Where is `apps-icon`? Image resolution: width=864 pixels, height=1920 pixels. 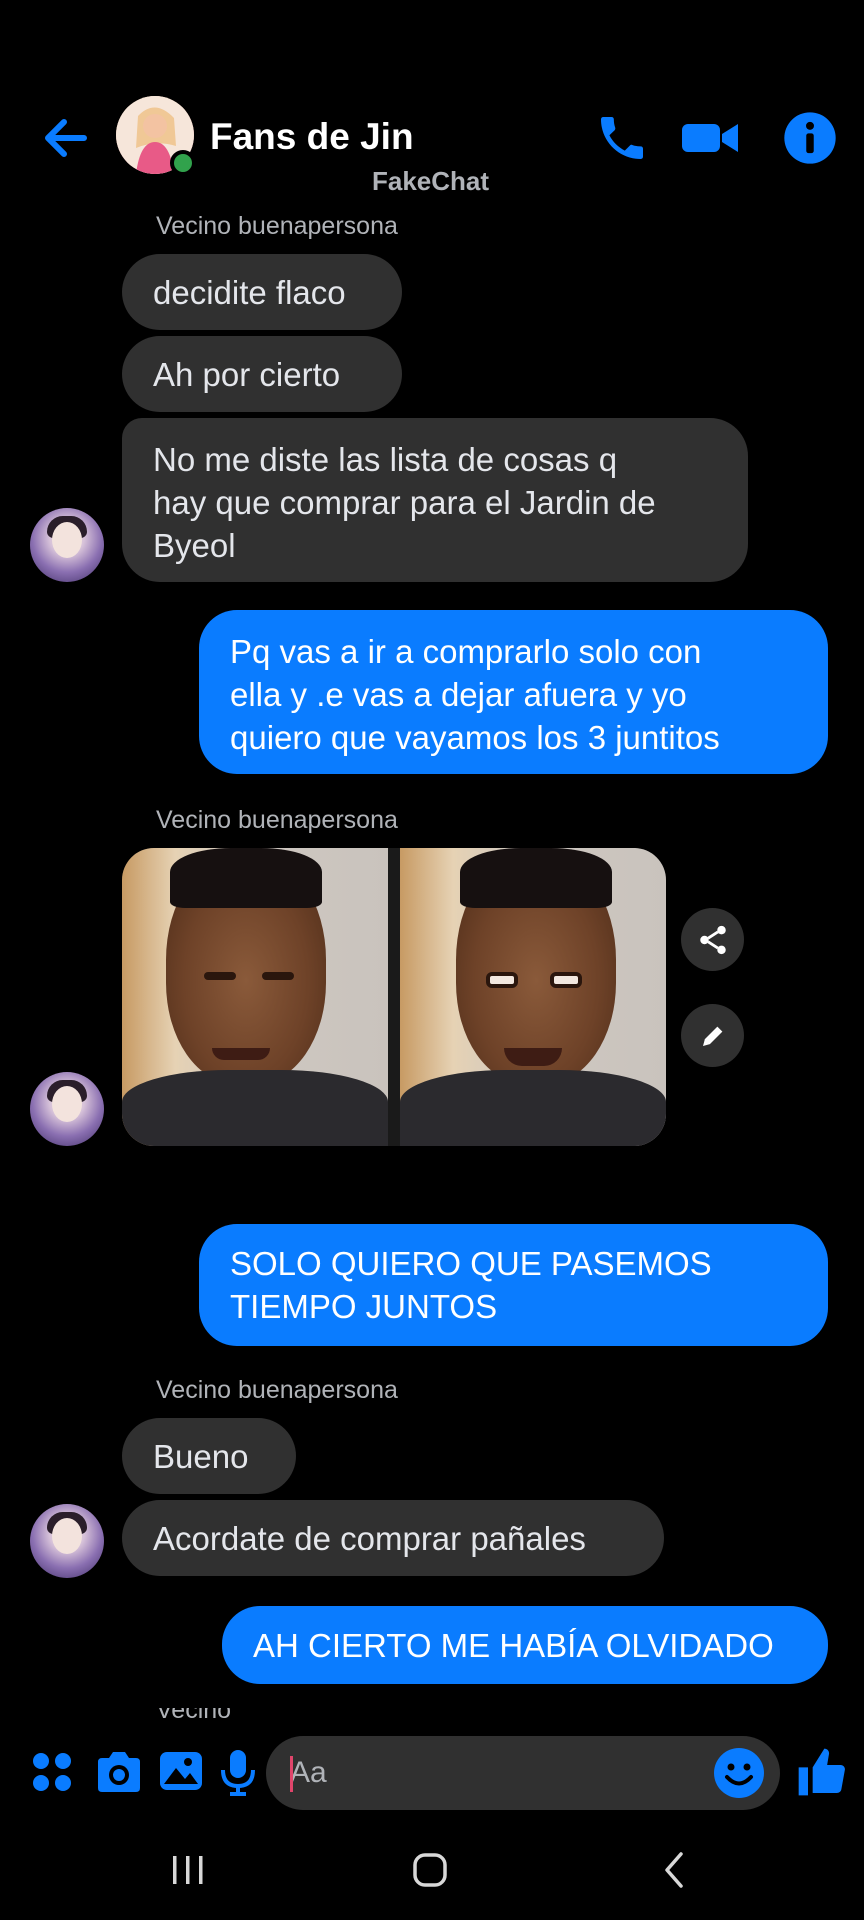
apps-icon is located at coordinates (52, 1772).